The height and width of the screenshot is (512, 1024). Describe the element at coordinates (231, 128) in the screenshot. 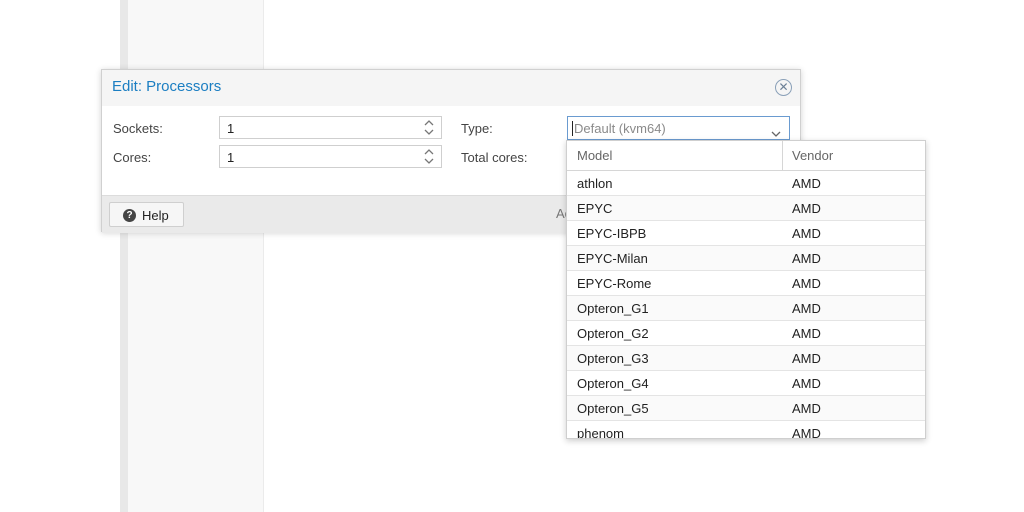

I see `sockets-value: 1` at that location.